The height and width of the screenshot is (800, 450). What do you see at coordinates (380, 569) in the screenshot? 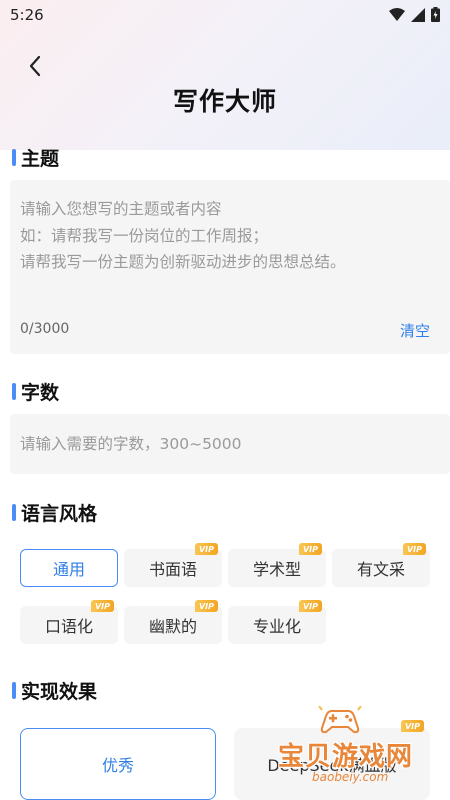
I see `style-option-label: 有文采` at bounding box center [380, 569].